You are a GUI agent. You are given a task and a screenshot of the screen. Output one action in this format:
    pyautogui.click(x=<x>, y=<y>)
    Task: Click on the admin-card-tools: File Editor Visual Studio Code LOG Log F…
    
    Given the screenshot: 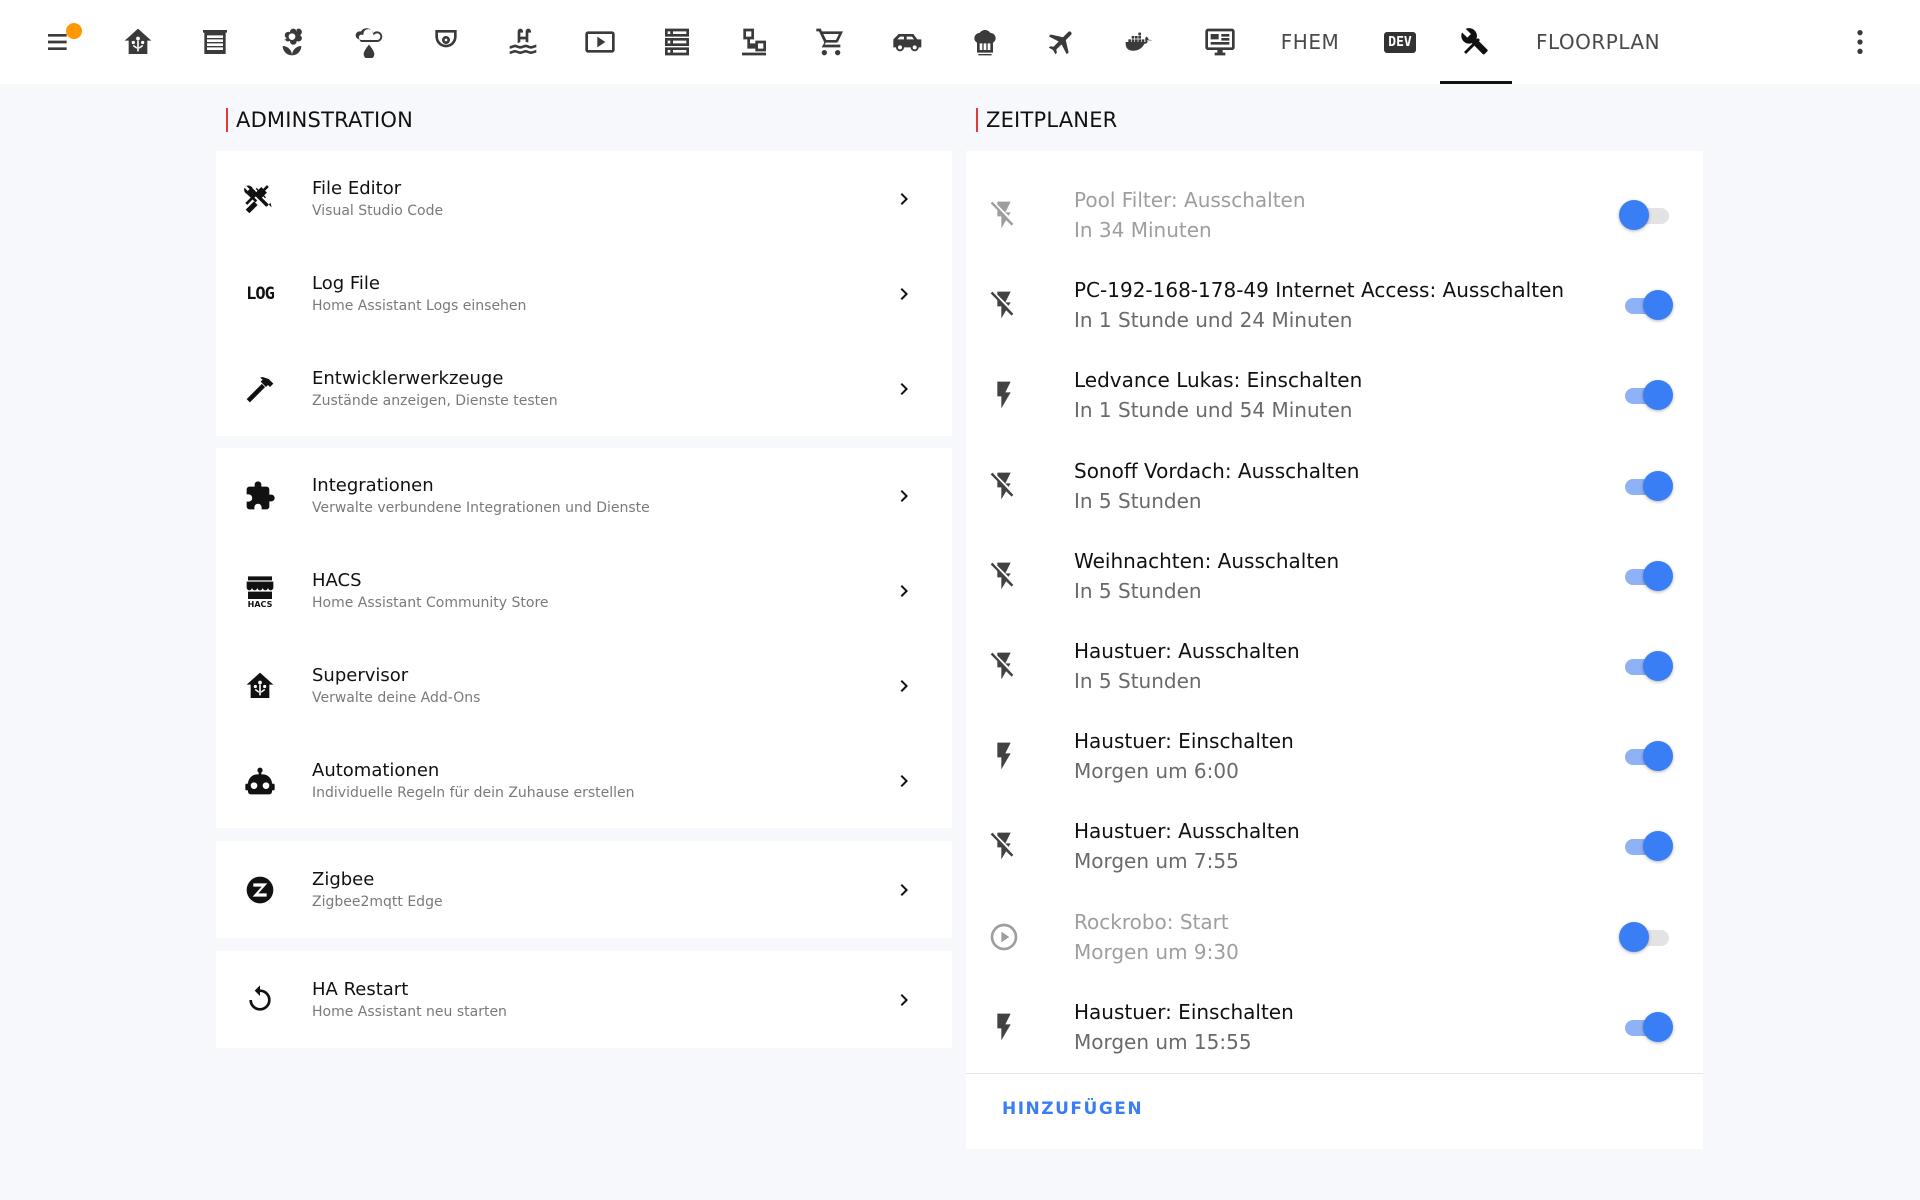 What is the action you would take?
    pyautogui.click(x=584, y=293)
    